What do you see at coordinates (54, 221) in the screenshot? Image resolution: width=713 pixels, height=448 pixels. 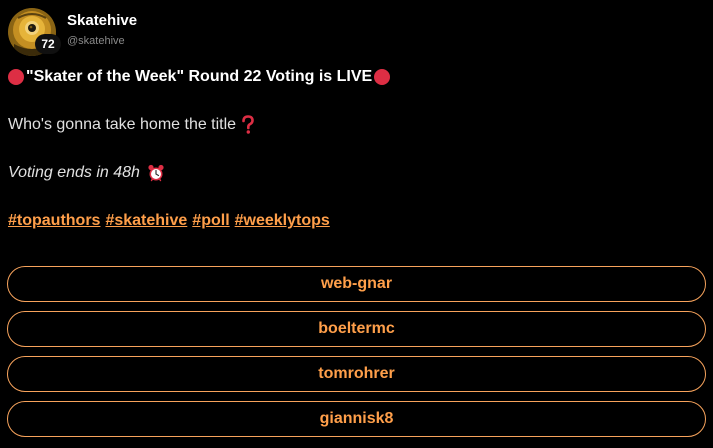 I see `hashtag-link-topauthors: #topauthors` at bounding box center [54, 221].